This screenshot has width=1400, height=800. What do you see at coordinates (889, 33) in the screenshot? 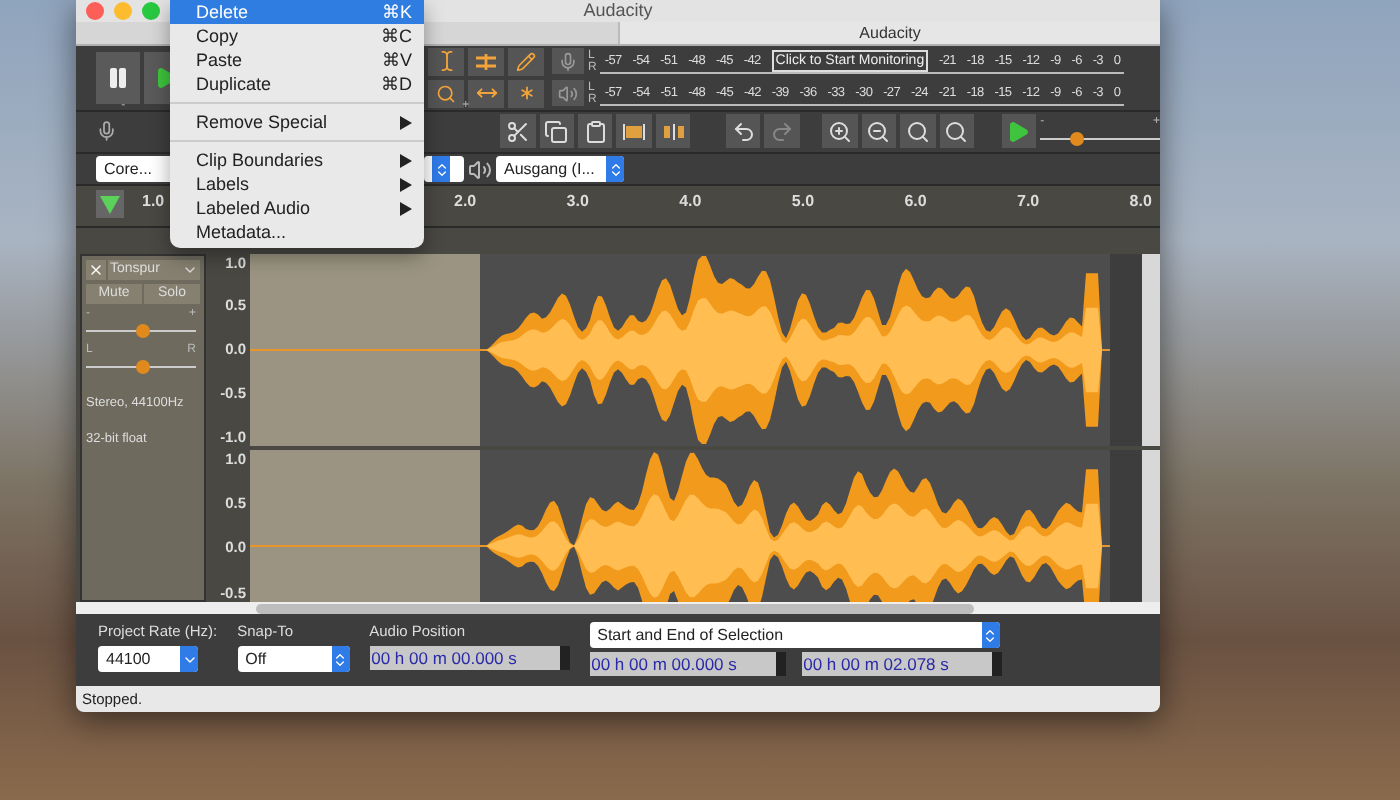
I see `window-tab: Audacity` at bounding box center [889, 33].